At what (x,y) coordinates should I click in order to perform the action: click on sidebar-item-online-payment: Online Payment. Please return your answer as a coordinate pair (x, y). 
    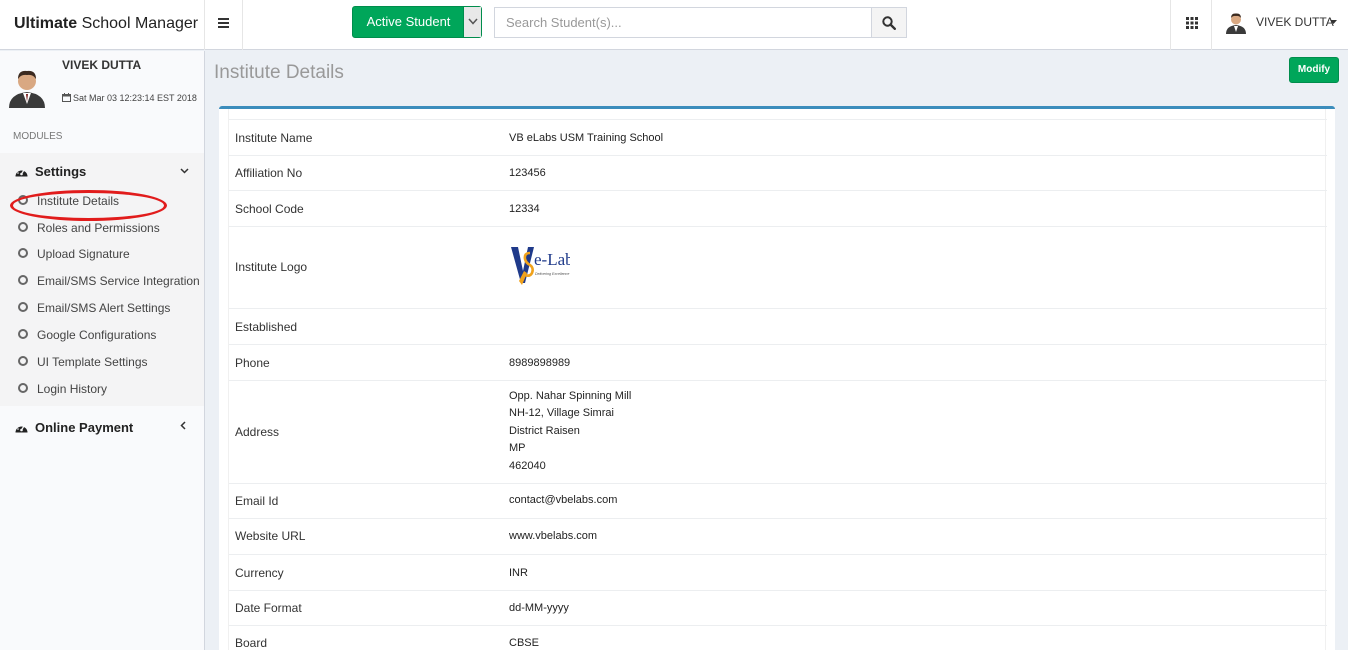
    Looking at the image, I should click on (102, 426).